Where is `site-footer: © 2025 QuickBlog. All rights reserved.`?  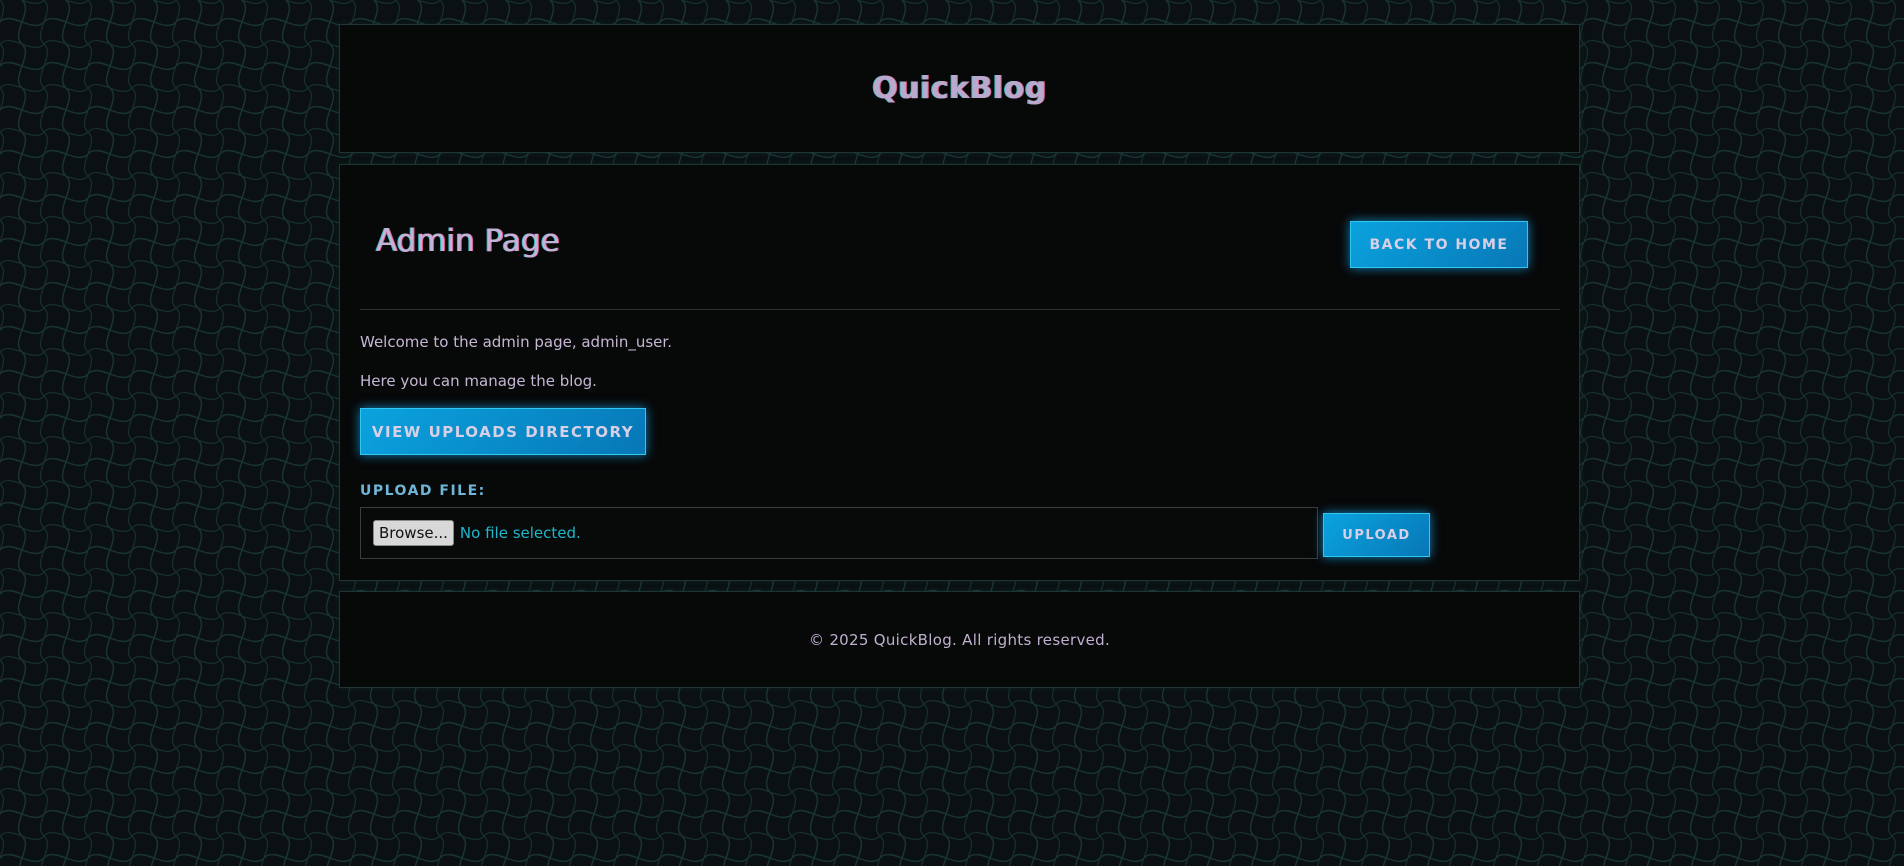 site-footer: © 2025 QuickBlog. All rights reserved. is located at coordinates (959, 639).